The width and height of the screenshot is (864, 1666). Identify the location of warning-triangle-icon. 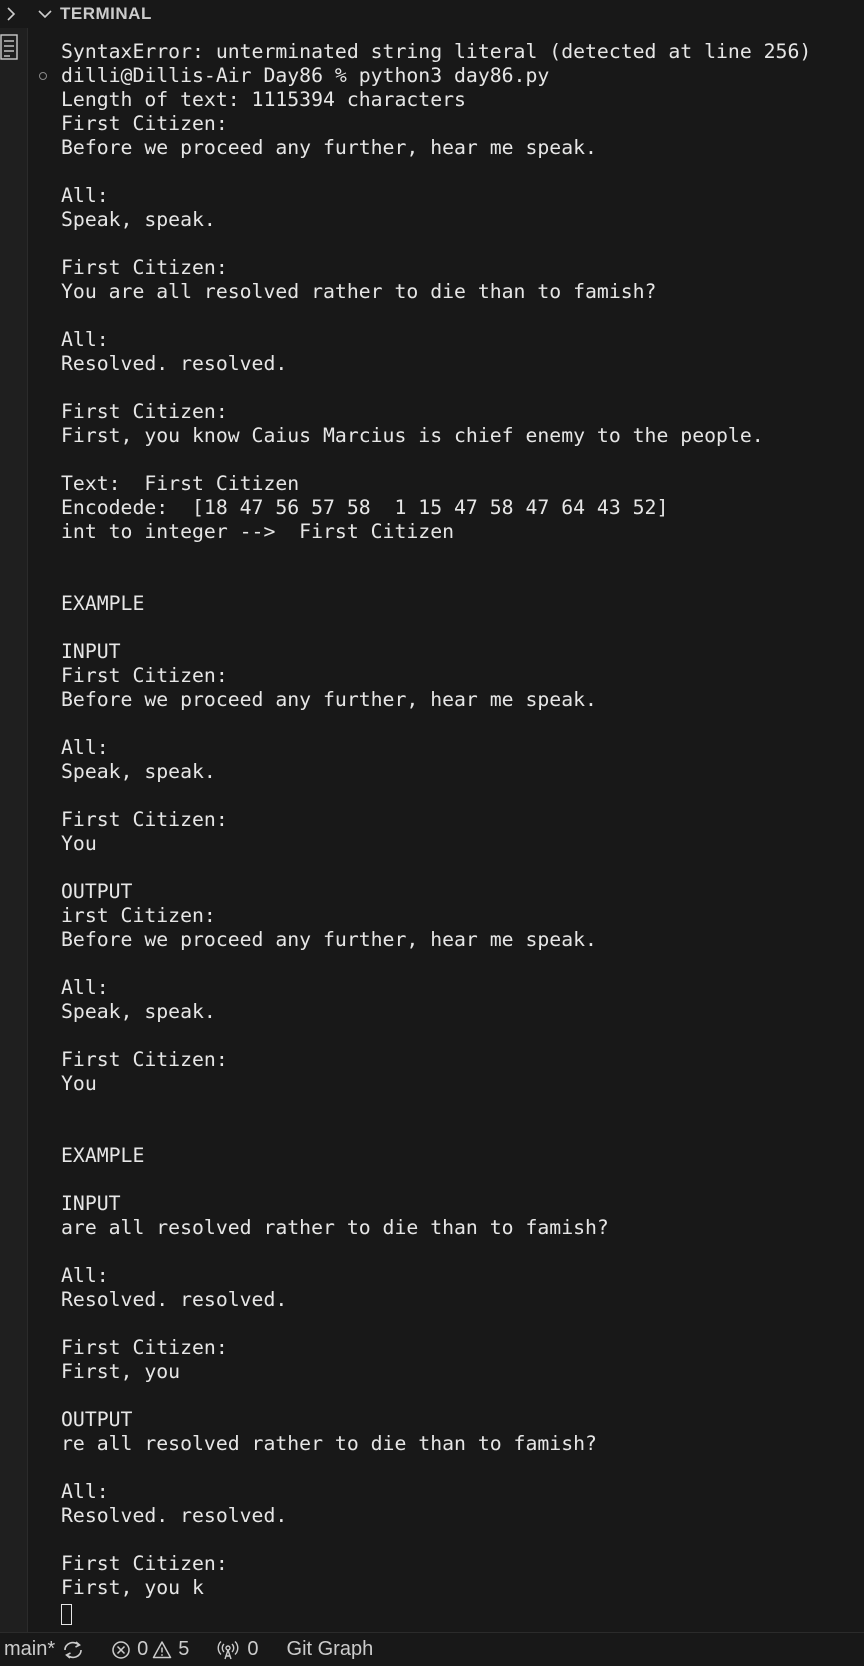
(162, 1650).